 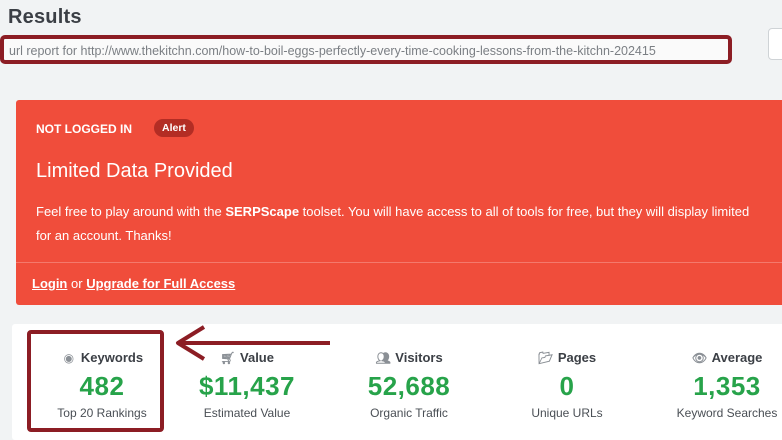 I want to click on alert-links: Login or Upgrade for Full Access, so click(x=133, y=283).